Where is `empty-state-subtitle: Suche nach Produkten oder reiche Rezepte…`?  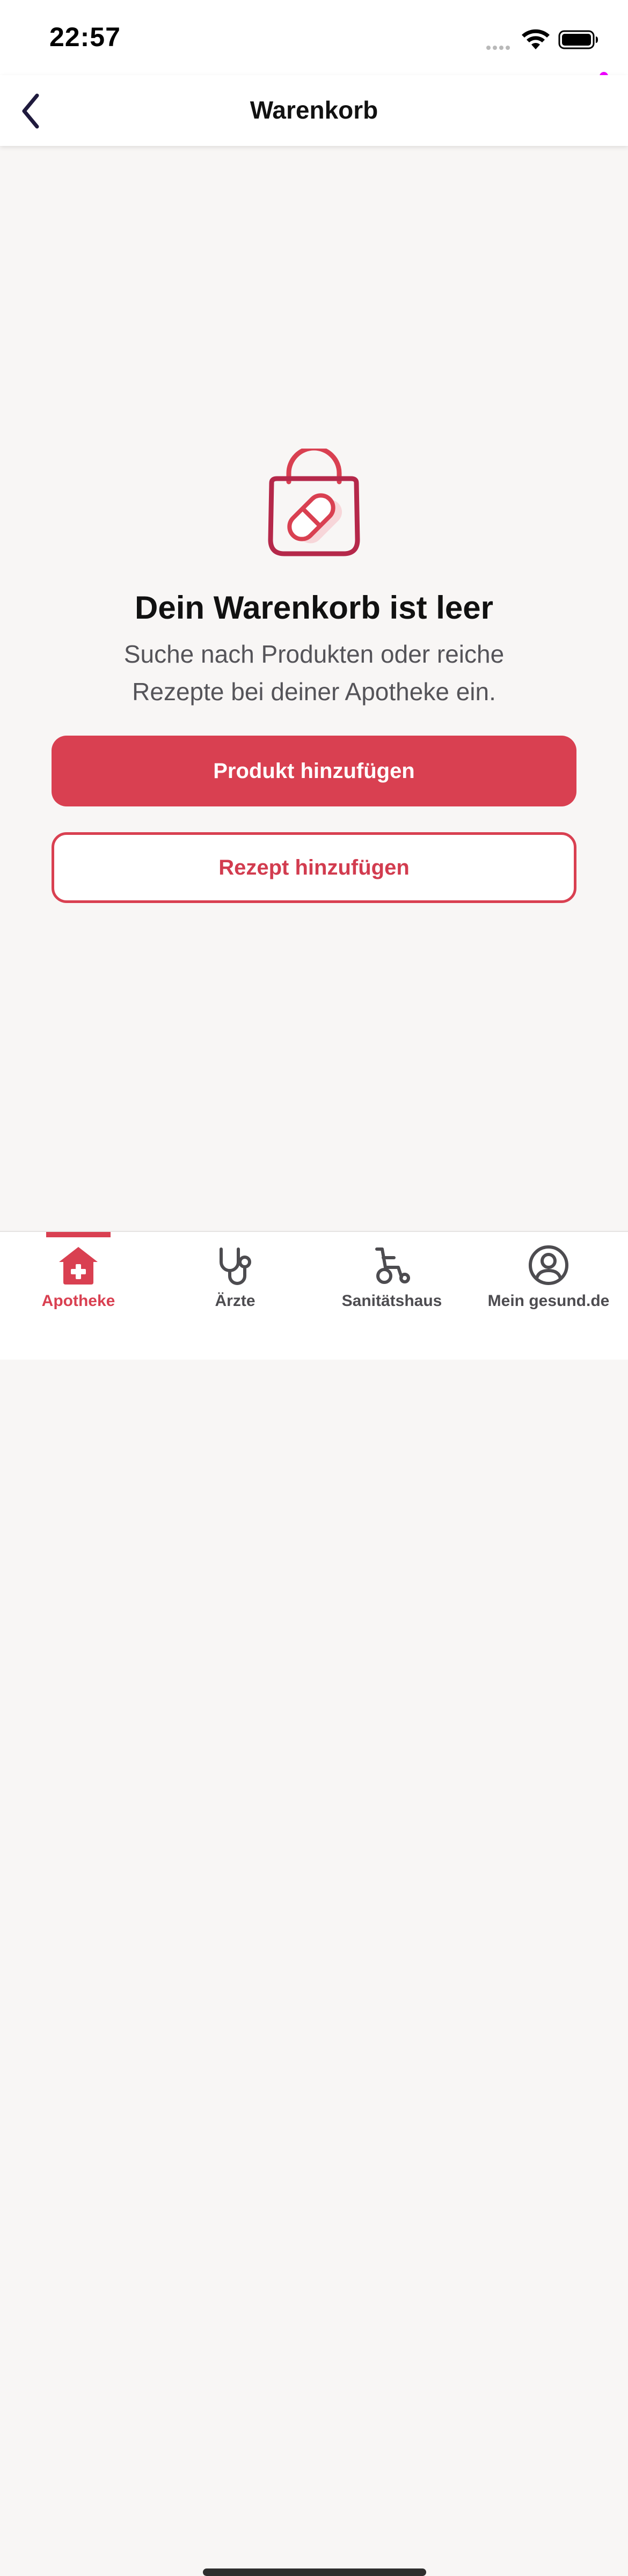
empty-state-subtitle: Suche nach Produkten oder reiche Rezepte… is located at coordinates (314, 673).